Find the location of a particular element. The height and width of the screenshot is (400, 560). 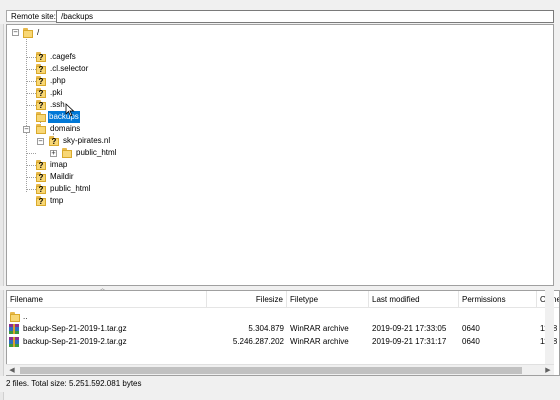

column-header-filetype: Filetype is located at coordinates (328, 299).